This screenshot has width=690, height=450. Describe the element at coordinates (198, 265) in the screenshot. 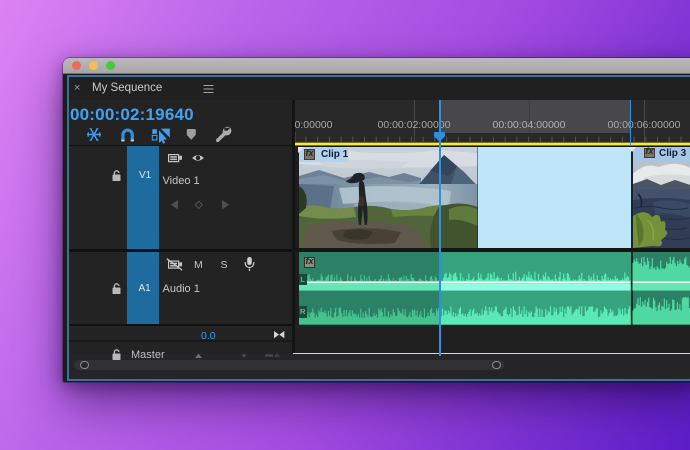

I see `svg-text: M` at that location.